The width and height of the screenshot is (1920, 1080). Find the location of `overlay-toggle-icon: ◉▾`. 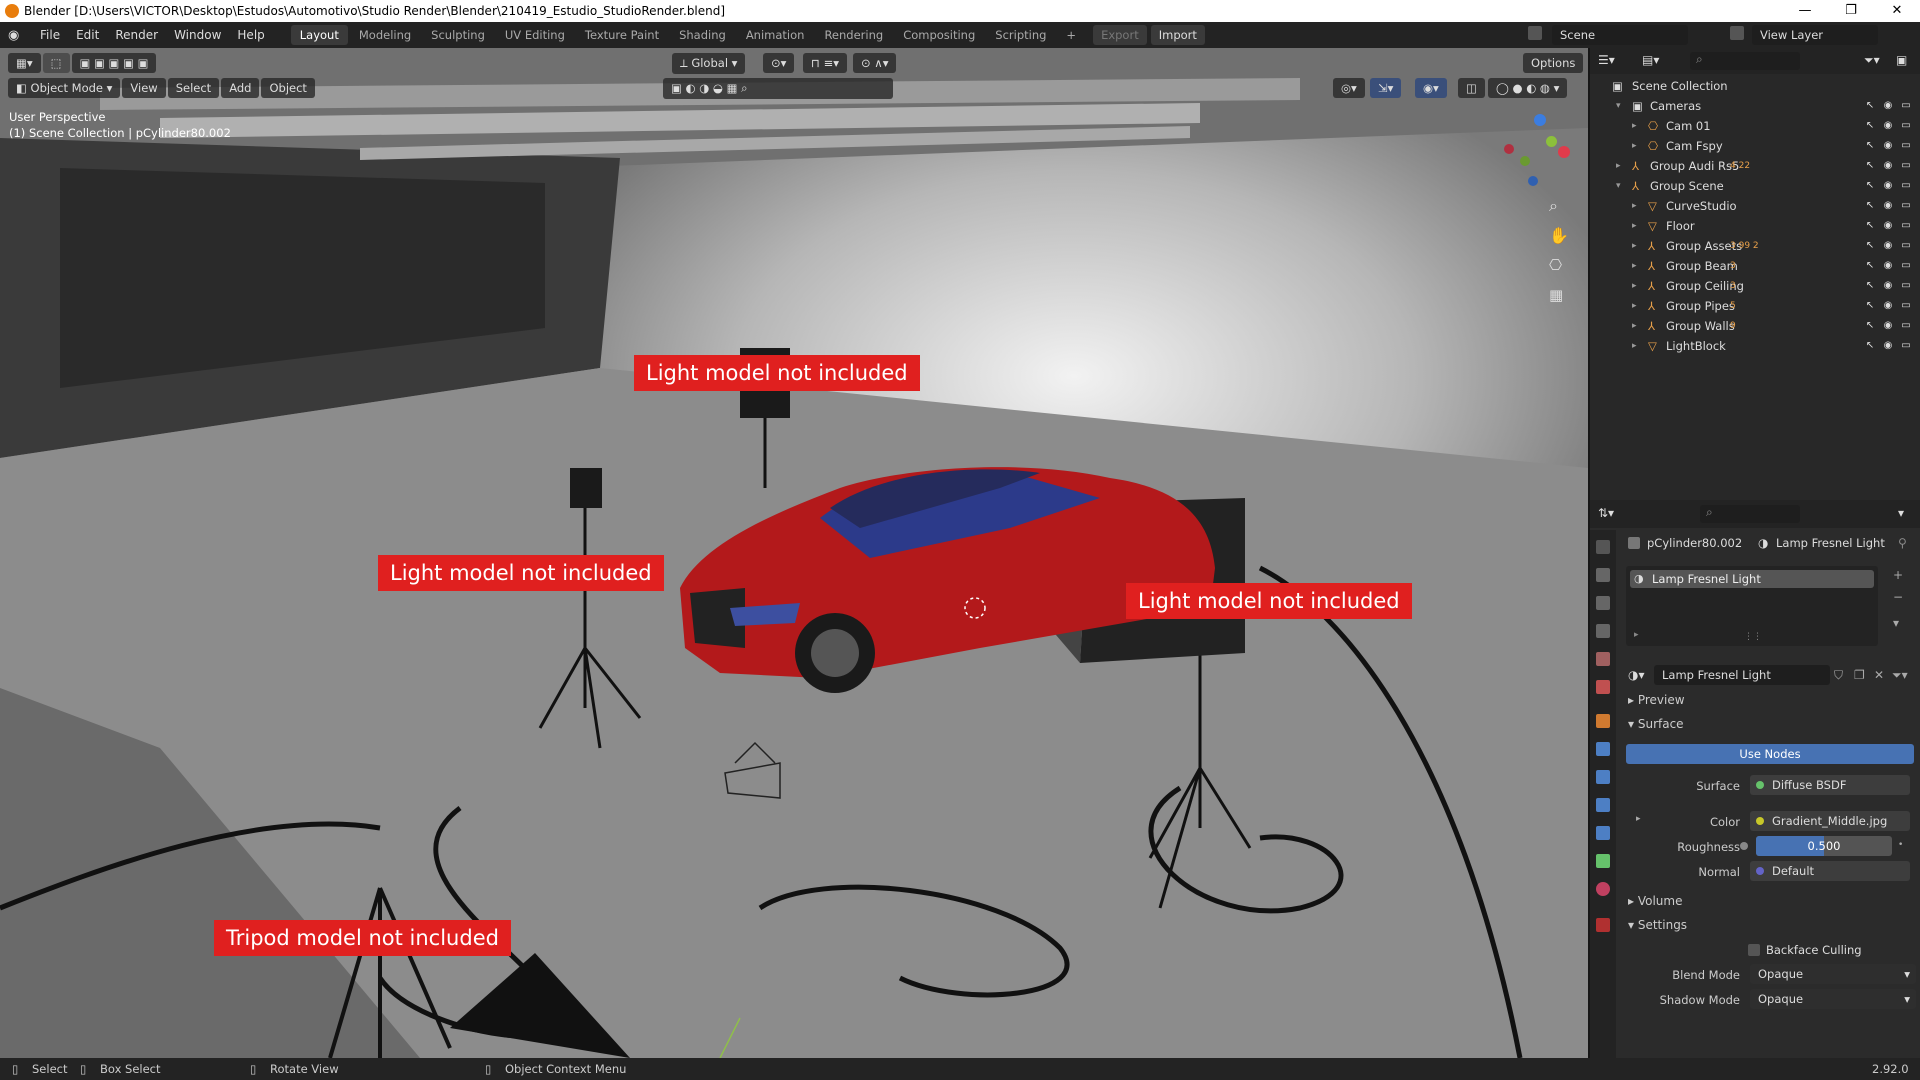

overlay-toggle-icon: ◉▾ is located at coordinates (1431, 88).